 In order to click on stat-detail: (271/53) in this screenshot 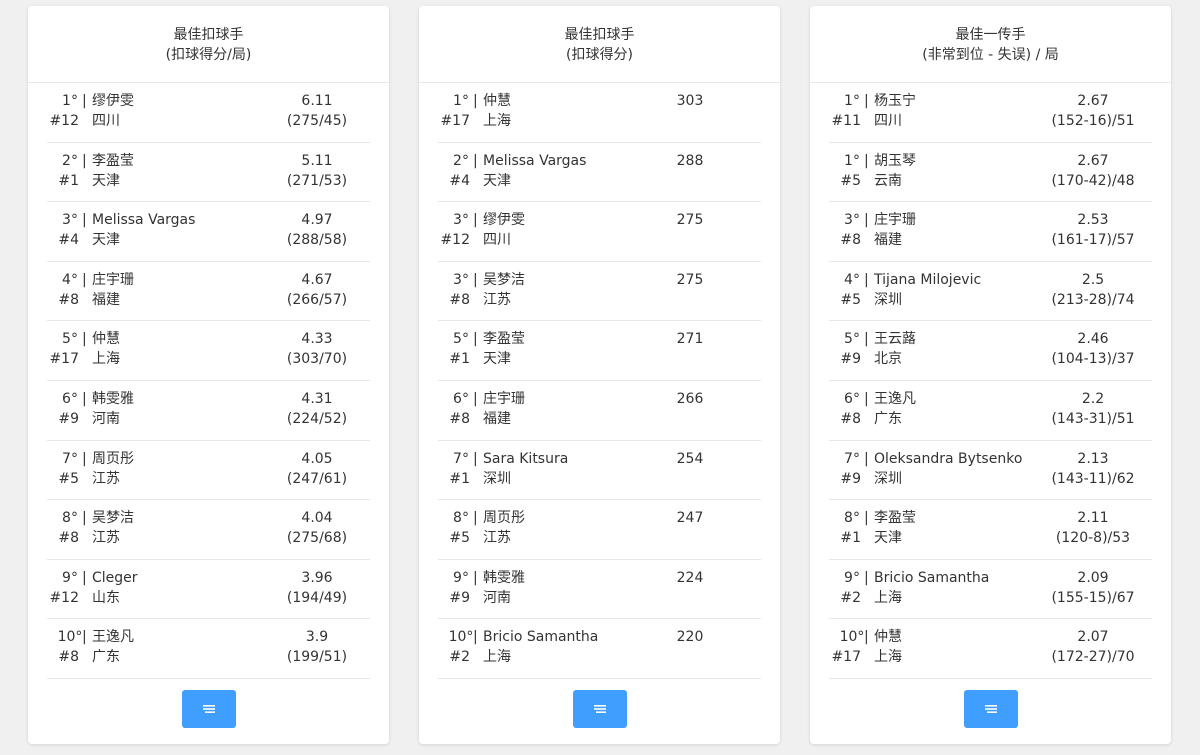, I will do `click(317, 180)`.